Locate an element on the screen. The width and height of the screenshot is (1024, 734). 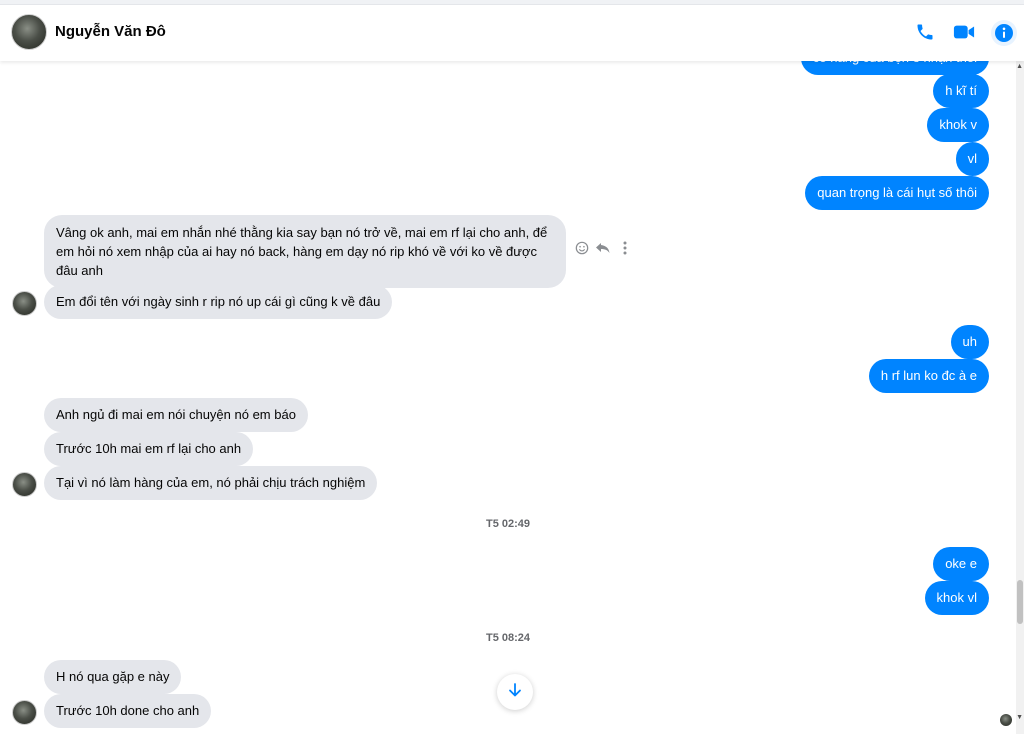
incoming-message: Trước 10h mai em rf lại cho anh is located at coordinates (149, 449).